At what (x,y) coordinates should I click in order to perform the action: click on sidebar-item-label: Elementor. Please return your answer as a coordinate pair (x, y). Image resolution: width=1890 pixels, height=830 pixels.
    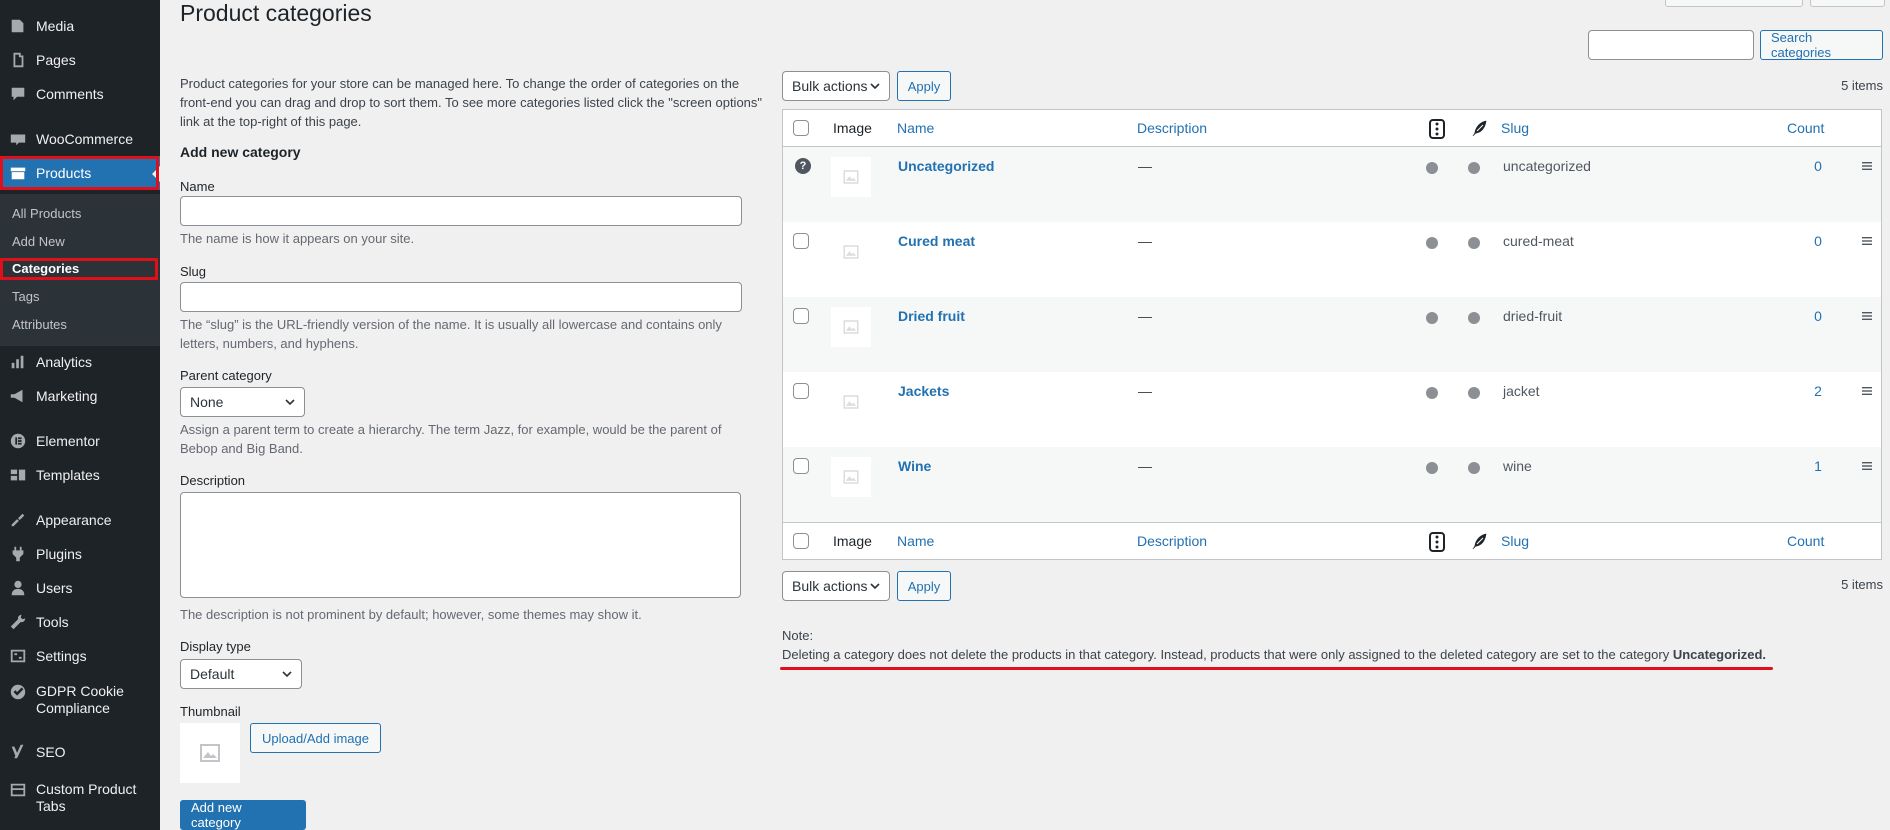
    Looking at the image, I should click on (68, 440).